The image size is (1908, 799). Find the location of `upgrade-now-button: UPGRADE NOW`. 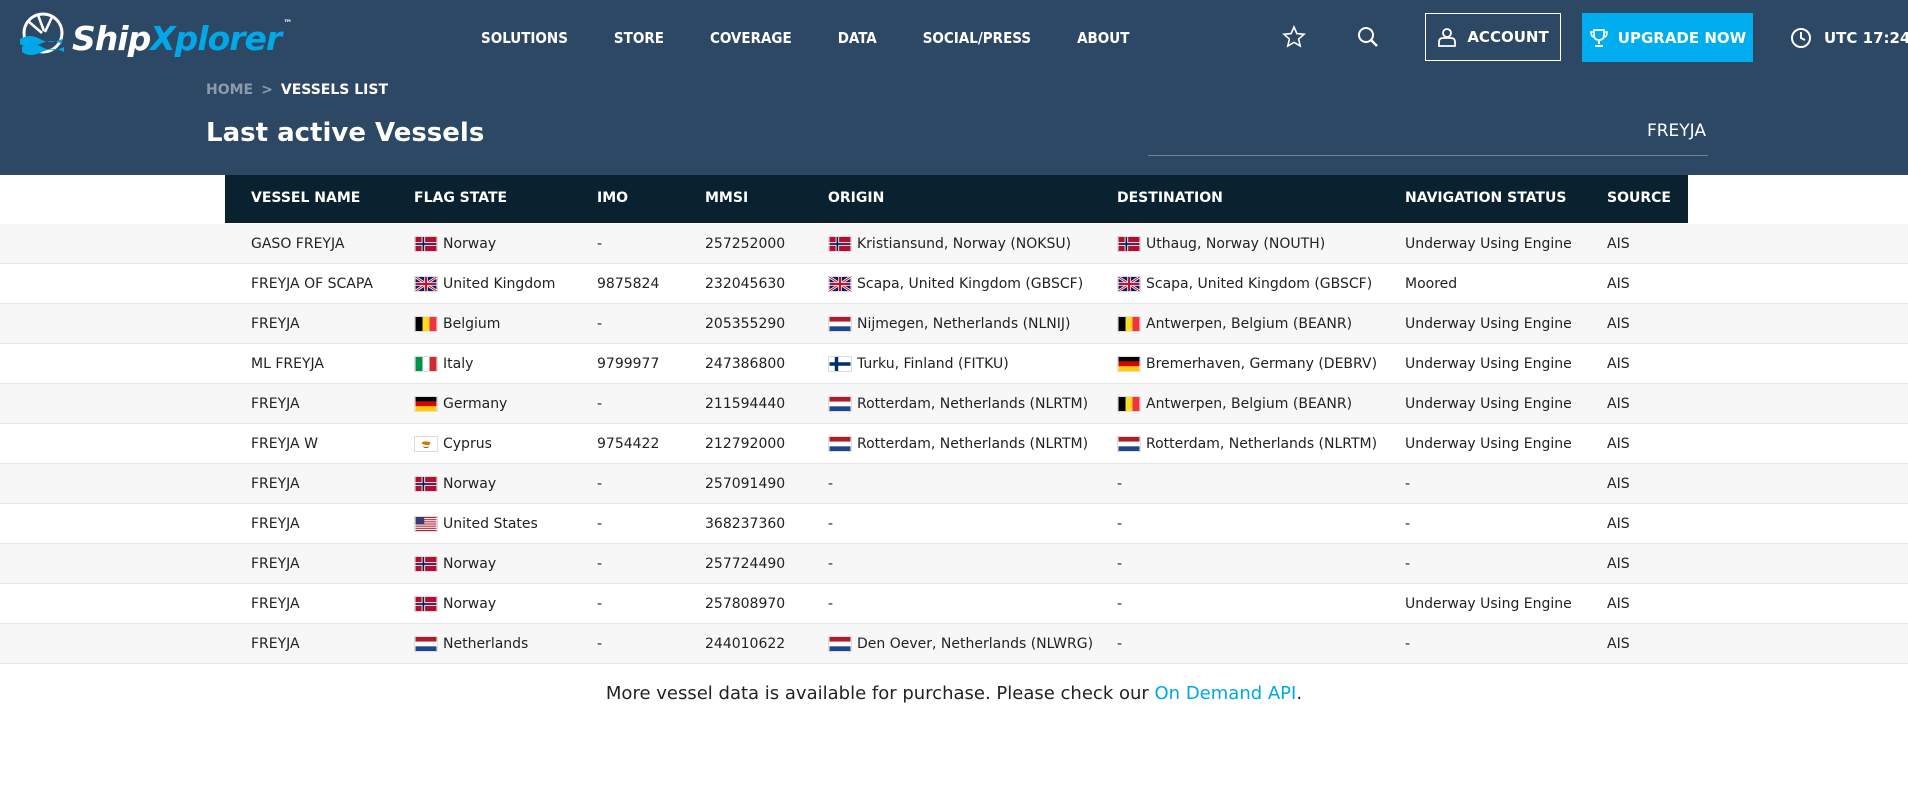

upgrade-now-button: UPGRADE NOW is located at coordinates (1667, 37).